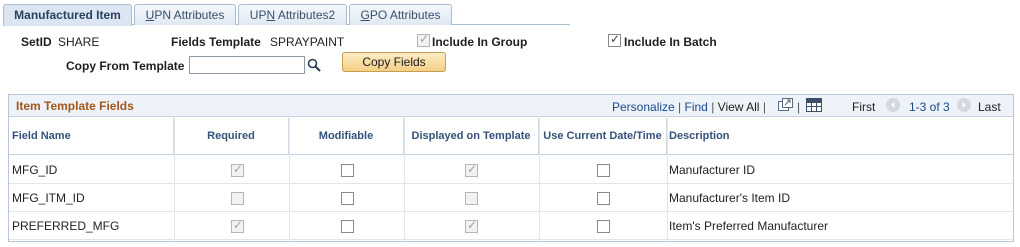 This screenshot has width=1020, height=247. I want to click on row-range: 1-3 of 3, so click(929, 107).